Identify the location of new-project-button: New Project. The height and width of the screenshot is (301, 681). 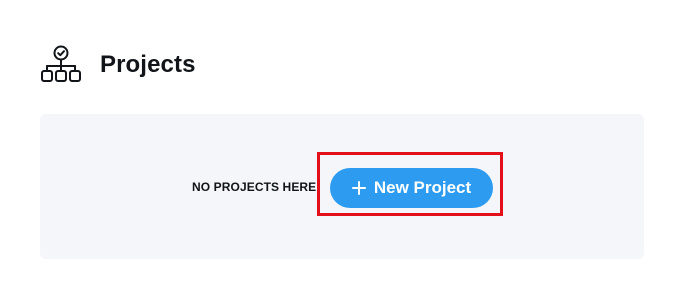
(411, 188).